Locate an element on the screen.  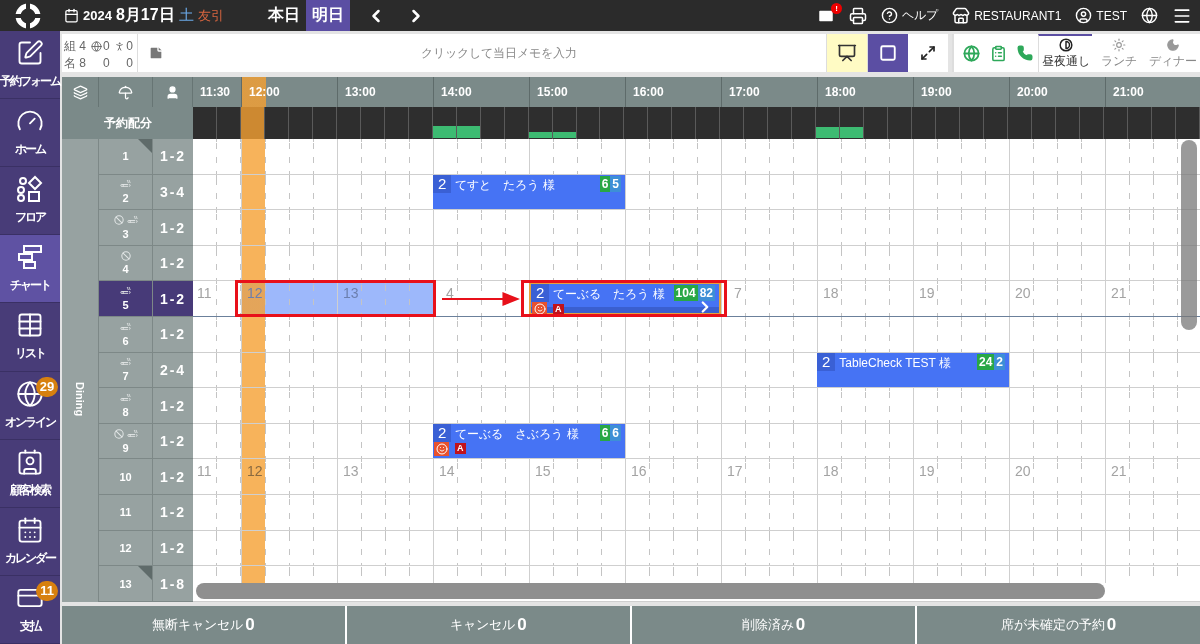
expand-button is located at coordinates (928, 53).